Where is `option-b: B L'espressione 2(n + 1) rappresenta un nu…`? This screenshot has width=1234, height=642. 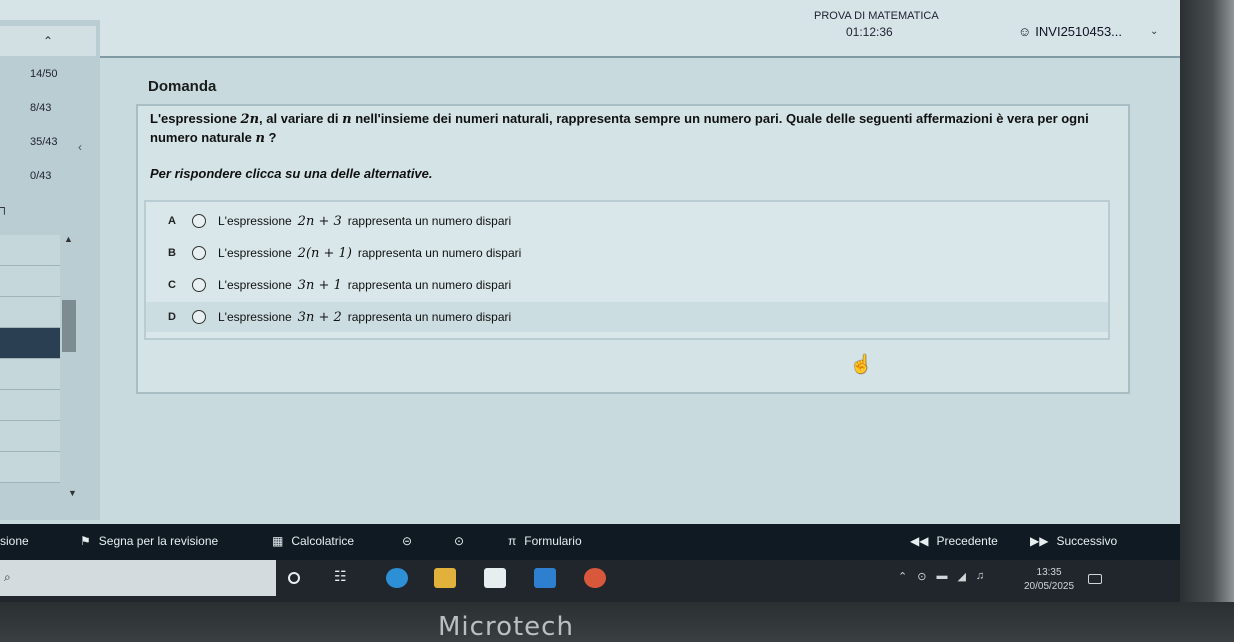 option-b: B L'espressione 2(n + 1) rappresenta un nu… is located at coordinates (627, 253).